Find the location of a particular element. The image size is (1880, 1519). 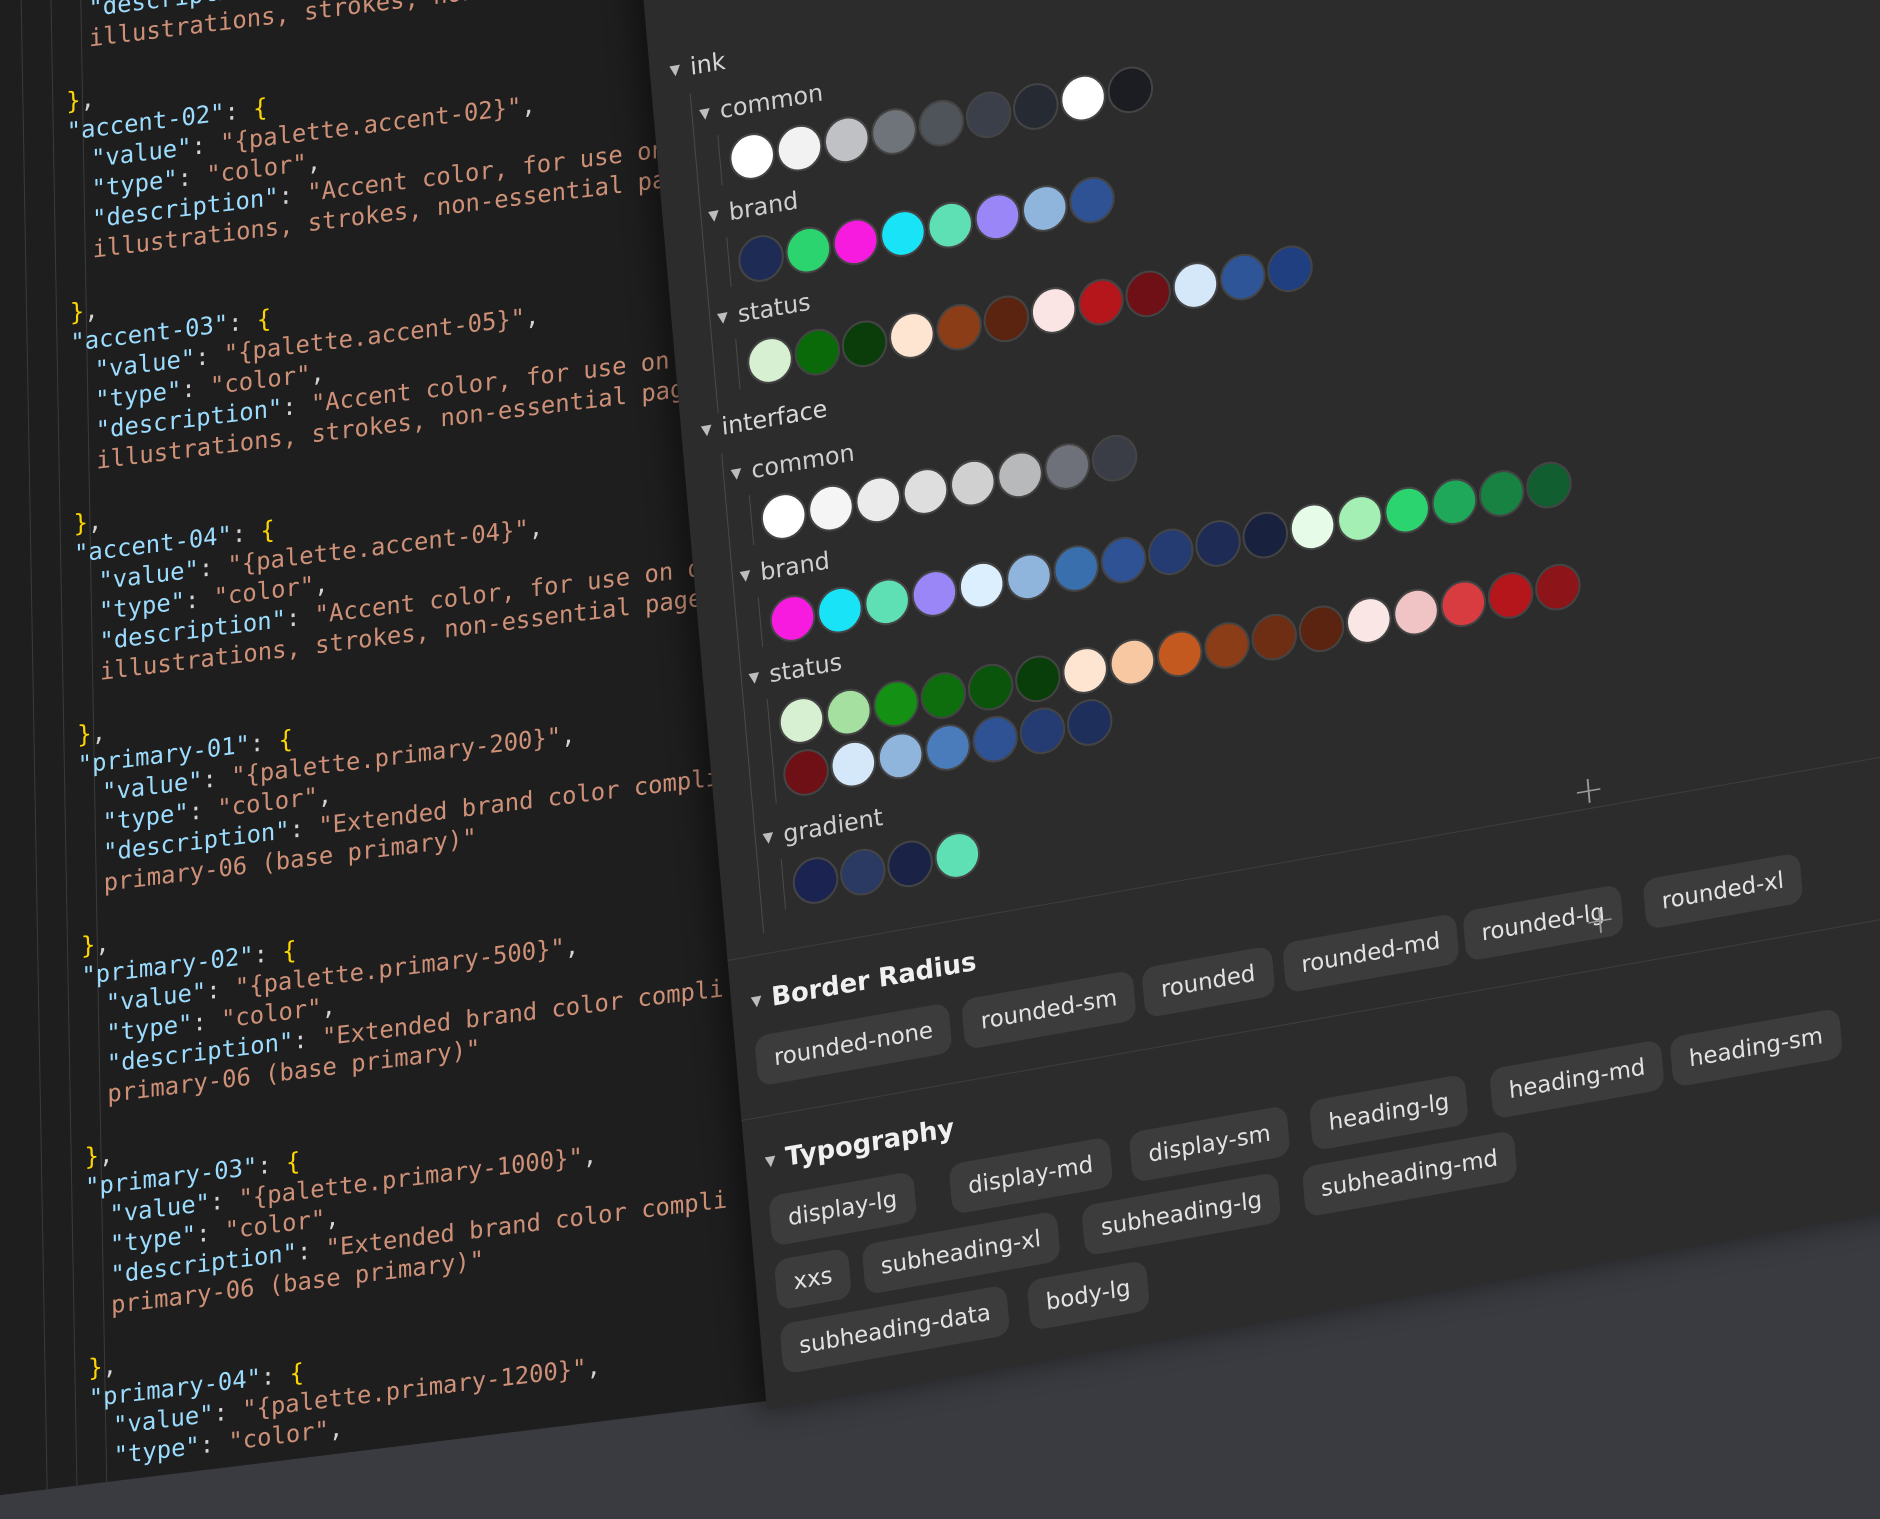

subgroup-interface-brand: ▼ brand is located at coordinates (785, 568).